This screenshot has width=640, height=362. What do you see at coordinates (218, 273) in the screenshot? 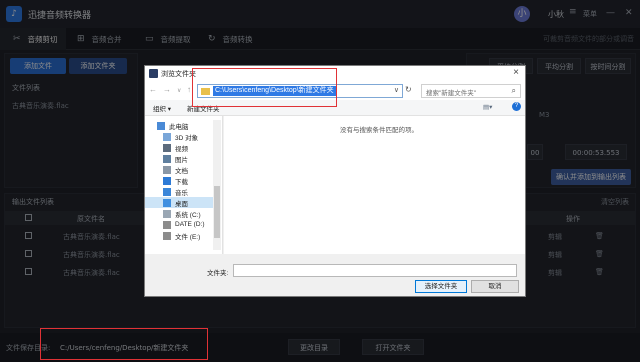
I see `folder-field-label: 文件夹:` at bounding box center [218, 273].